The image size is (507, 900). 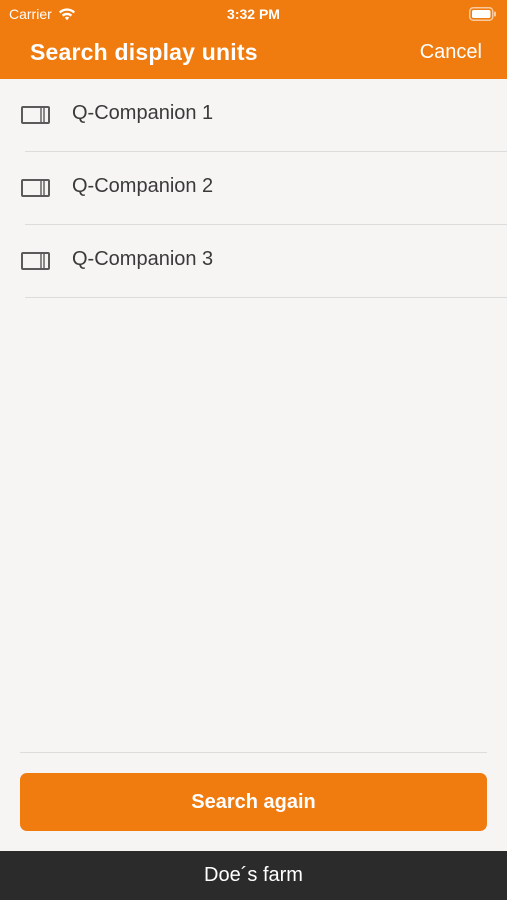 I want to click on cancel-button: Cancel, so click(x=451, y=52).